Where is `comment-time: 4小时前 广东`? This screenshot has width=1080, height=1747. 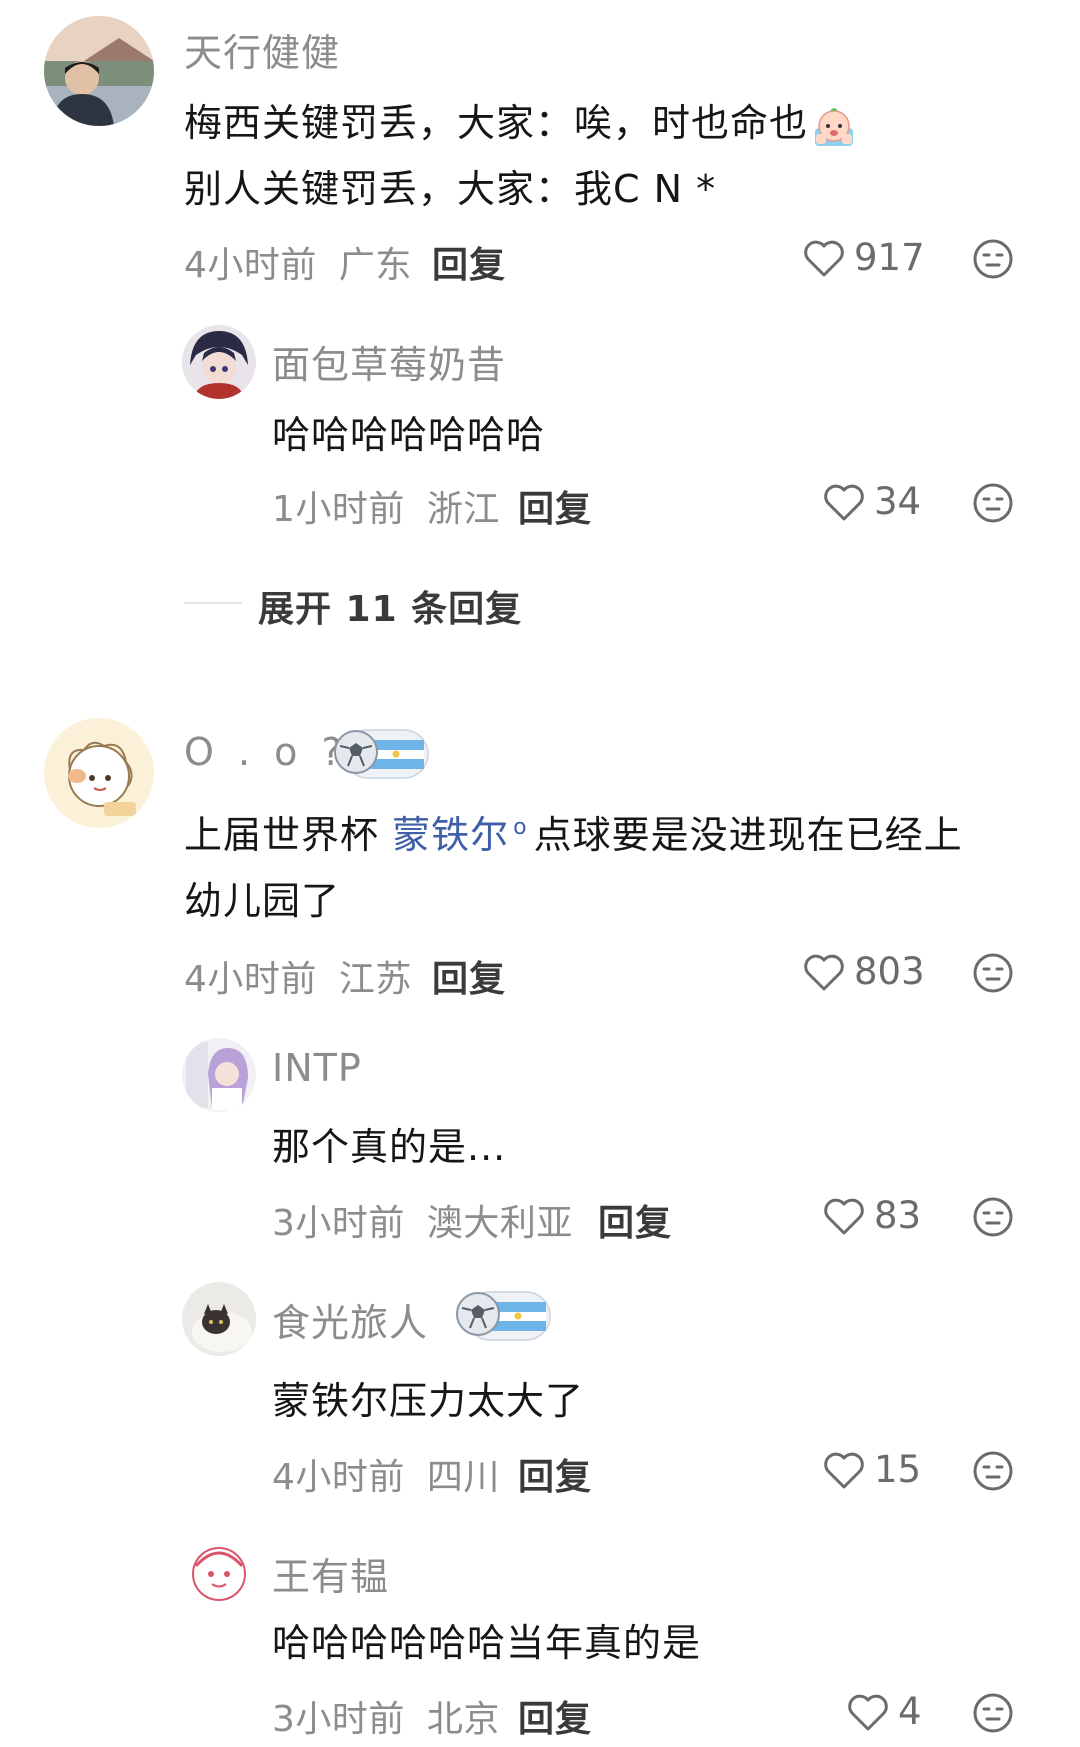 comment-time: 4小时前 广东 is located at coordinates (298, 262).